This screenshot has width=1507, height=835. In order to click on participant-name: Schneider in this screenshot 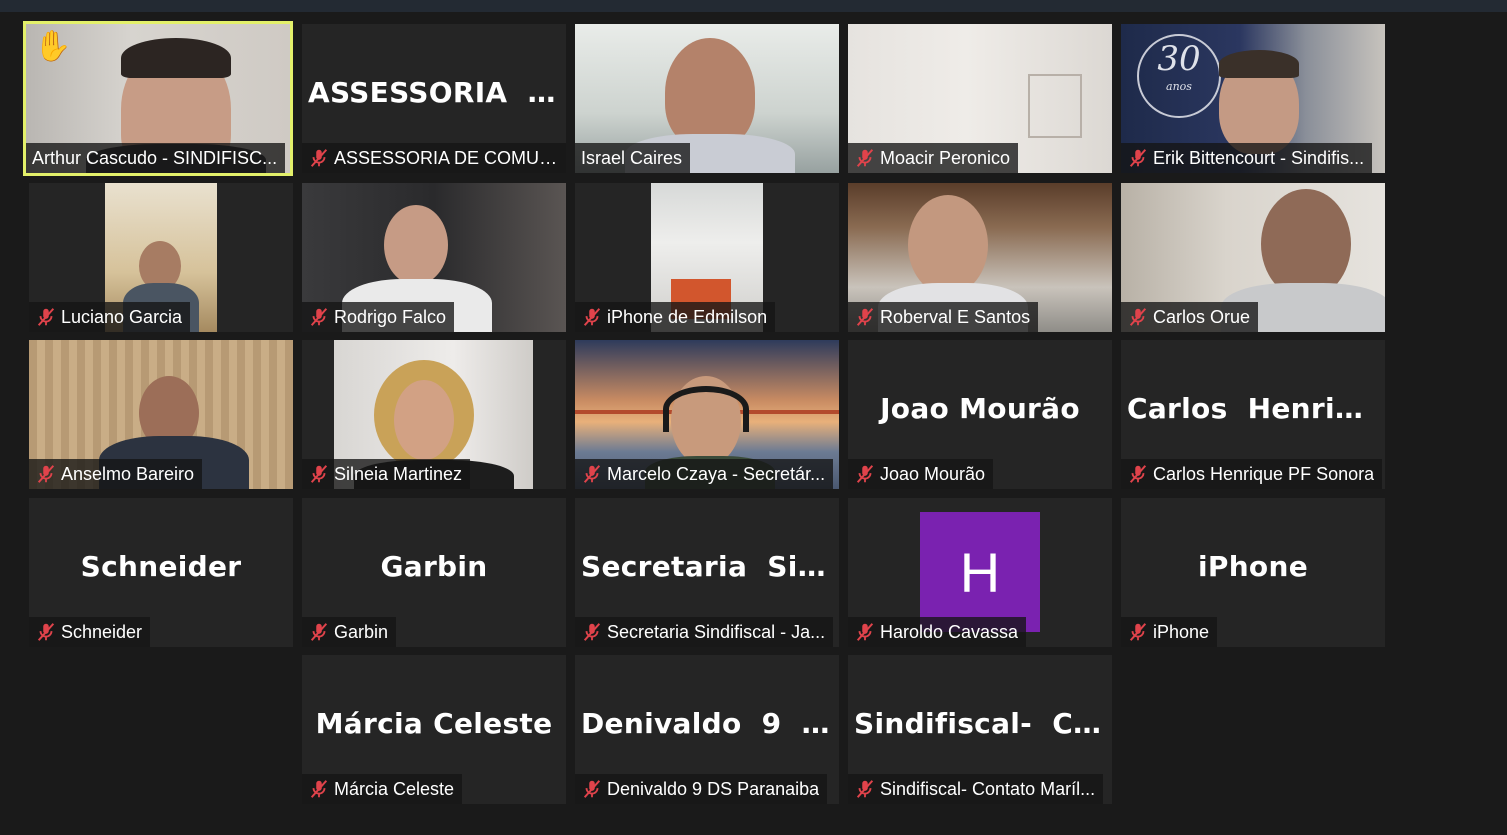, I will do `click(102, 631)`.